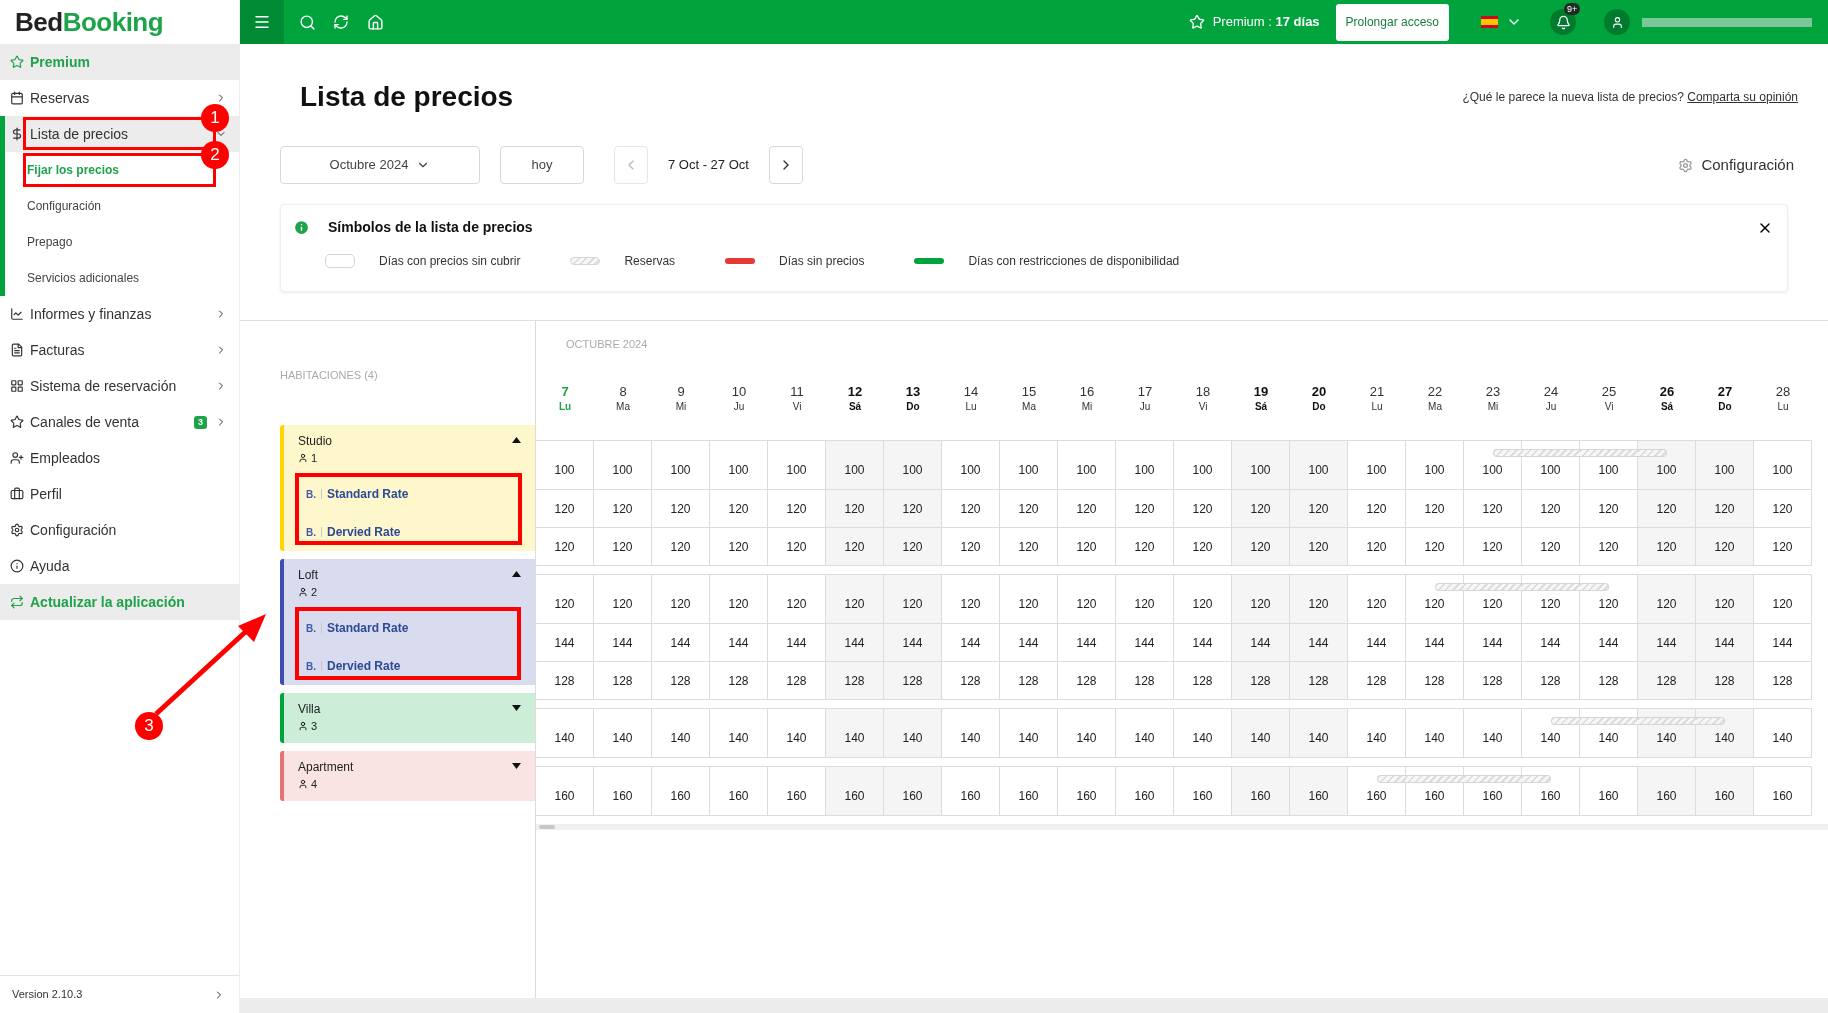 This screenshot has width=1828, height=1013. I want to click on version-row: Version 2.10.3, so click(119, 994).